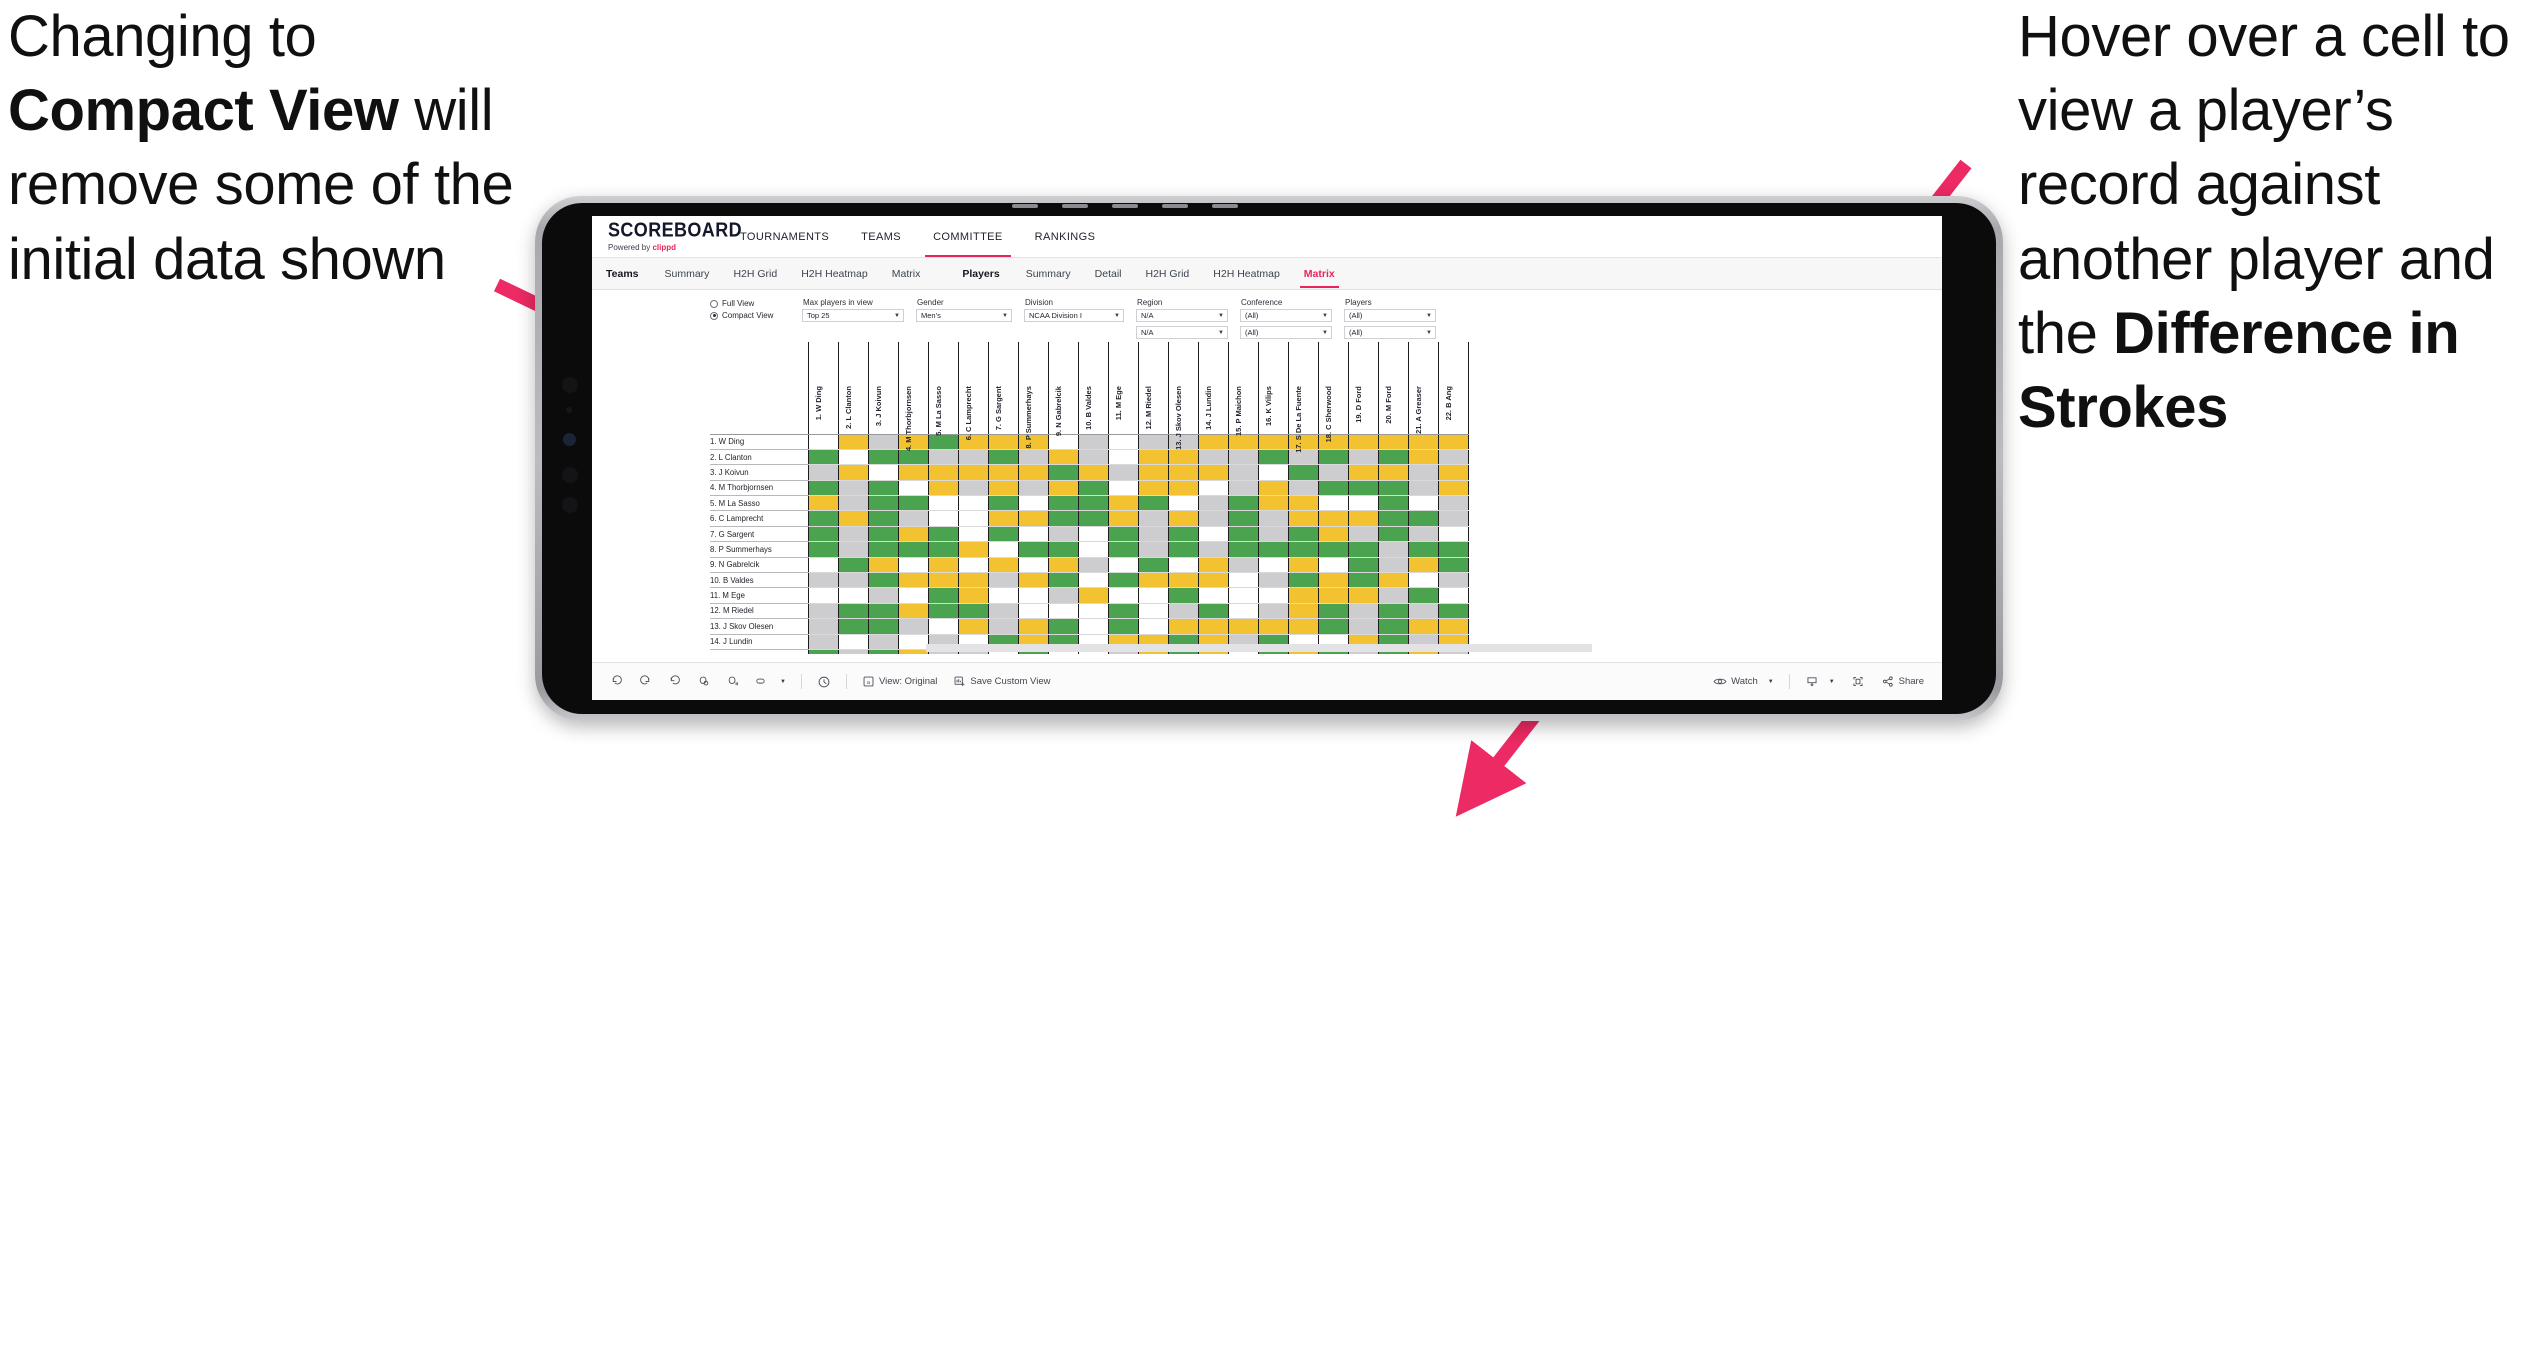  What do you see at coordinates (759, 549) in the screenshot?
I see `matrix-row-header: 8. P Summerhays` at bounding box center [759, 549].